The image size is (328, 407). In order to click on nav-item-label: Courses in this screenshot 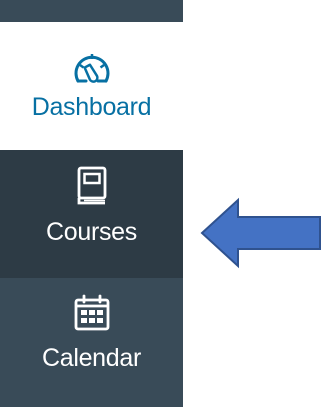, I will do `click(91, 232)`.